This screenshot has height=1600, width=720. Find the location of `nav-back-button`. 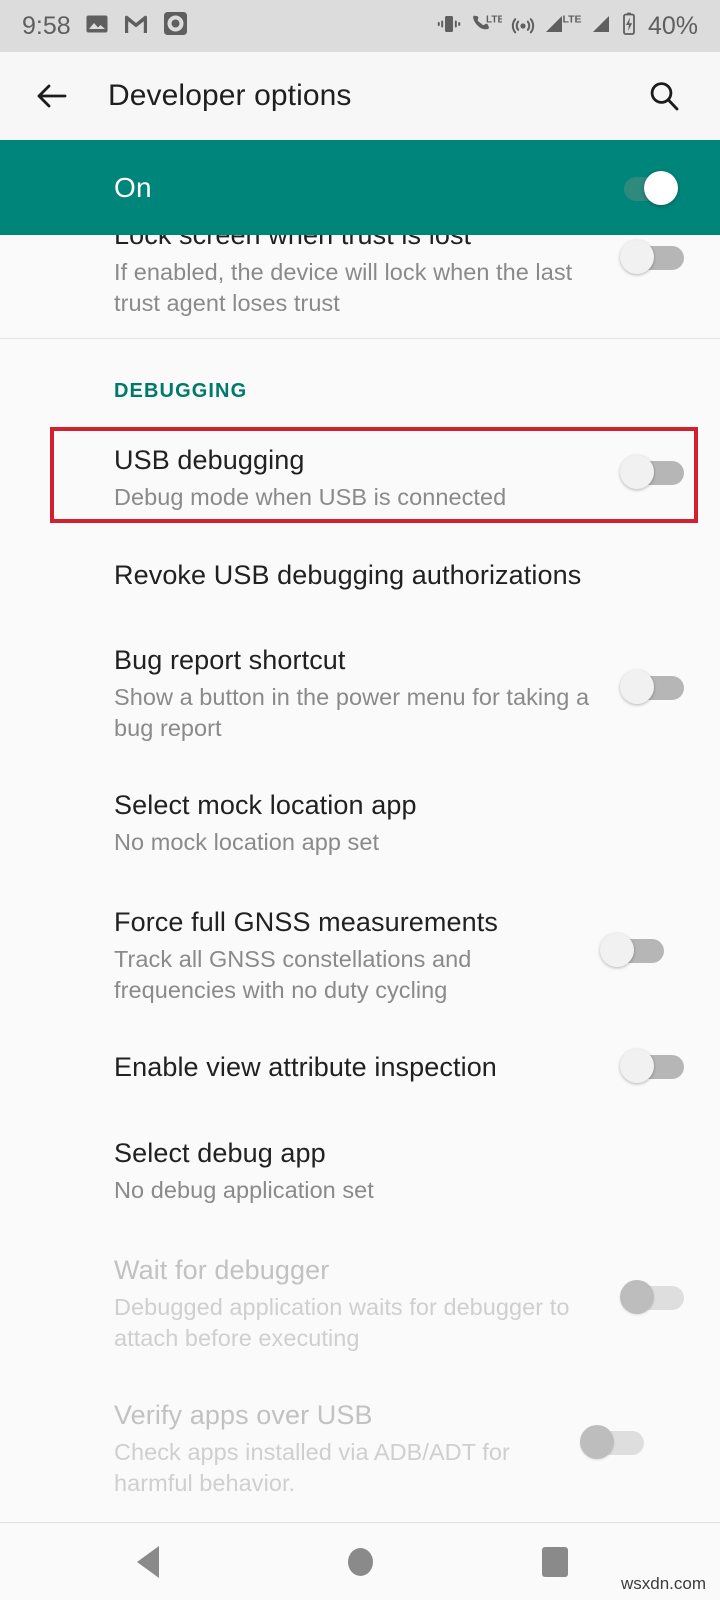

nav-back-button is located at coordinates (148, 1561).